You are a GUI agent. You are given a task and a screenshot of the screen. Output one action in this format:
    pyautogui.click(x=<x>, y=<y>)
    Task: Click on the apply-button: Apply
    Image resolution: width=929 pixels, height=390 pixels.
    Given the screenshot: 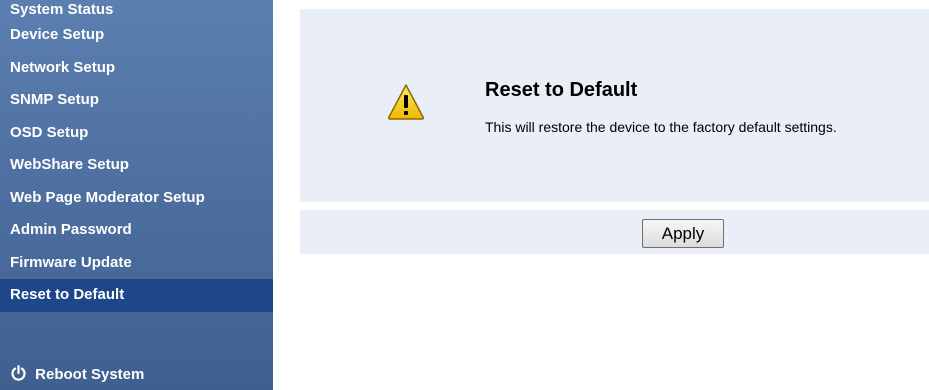 What is the action you would take?
    pyautogui.click(x=683, y=233)
    